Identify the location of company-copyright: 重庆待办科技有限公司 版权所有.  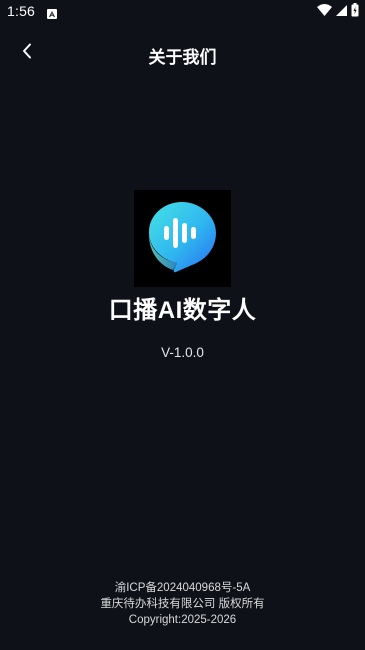
(182, 604).